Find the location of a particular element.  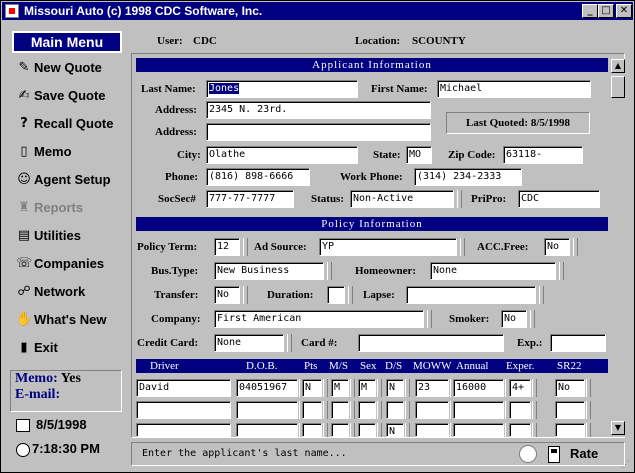

driver-cell-sex: M is located at coordinates (367, 388).